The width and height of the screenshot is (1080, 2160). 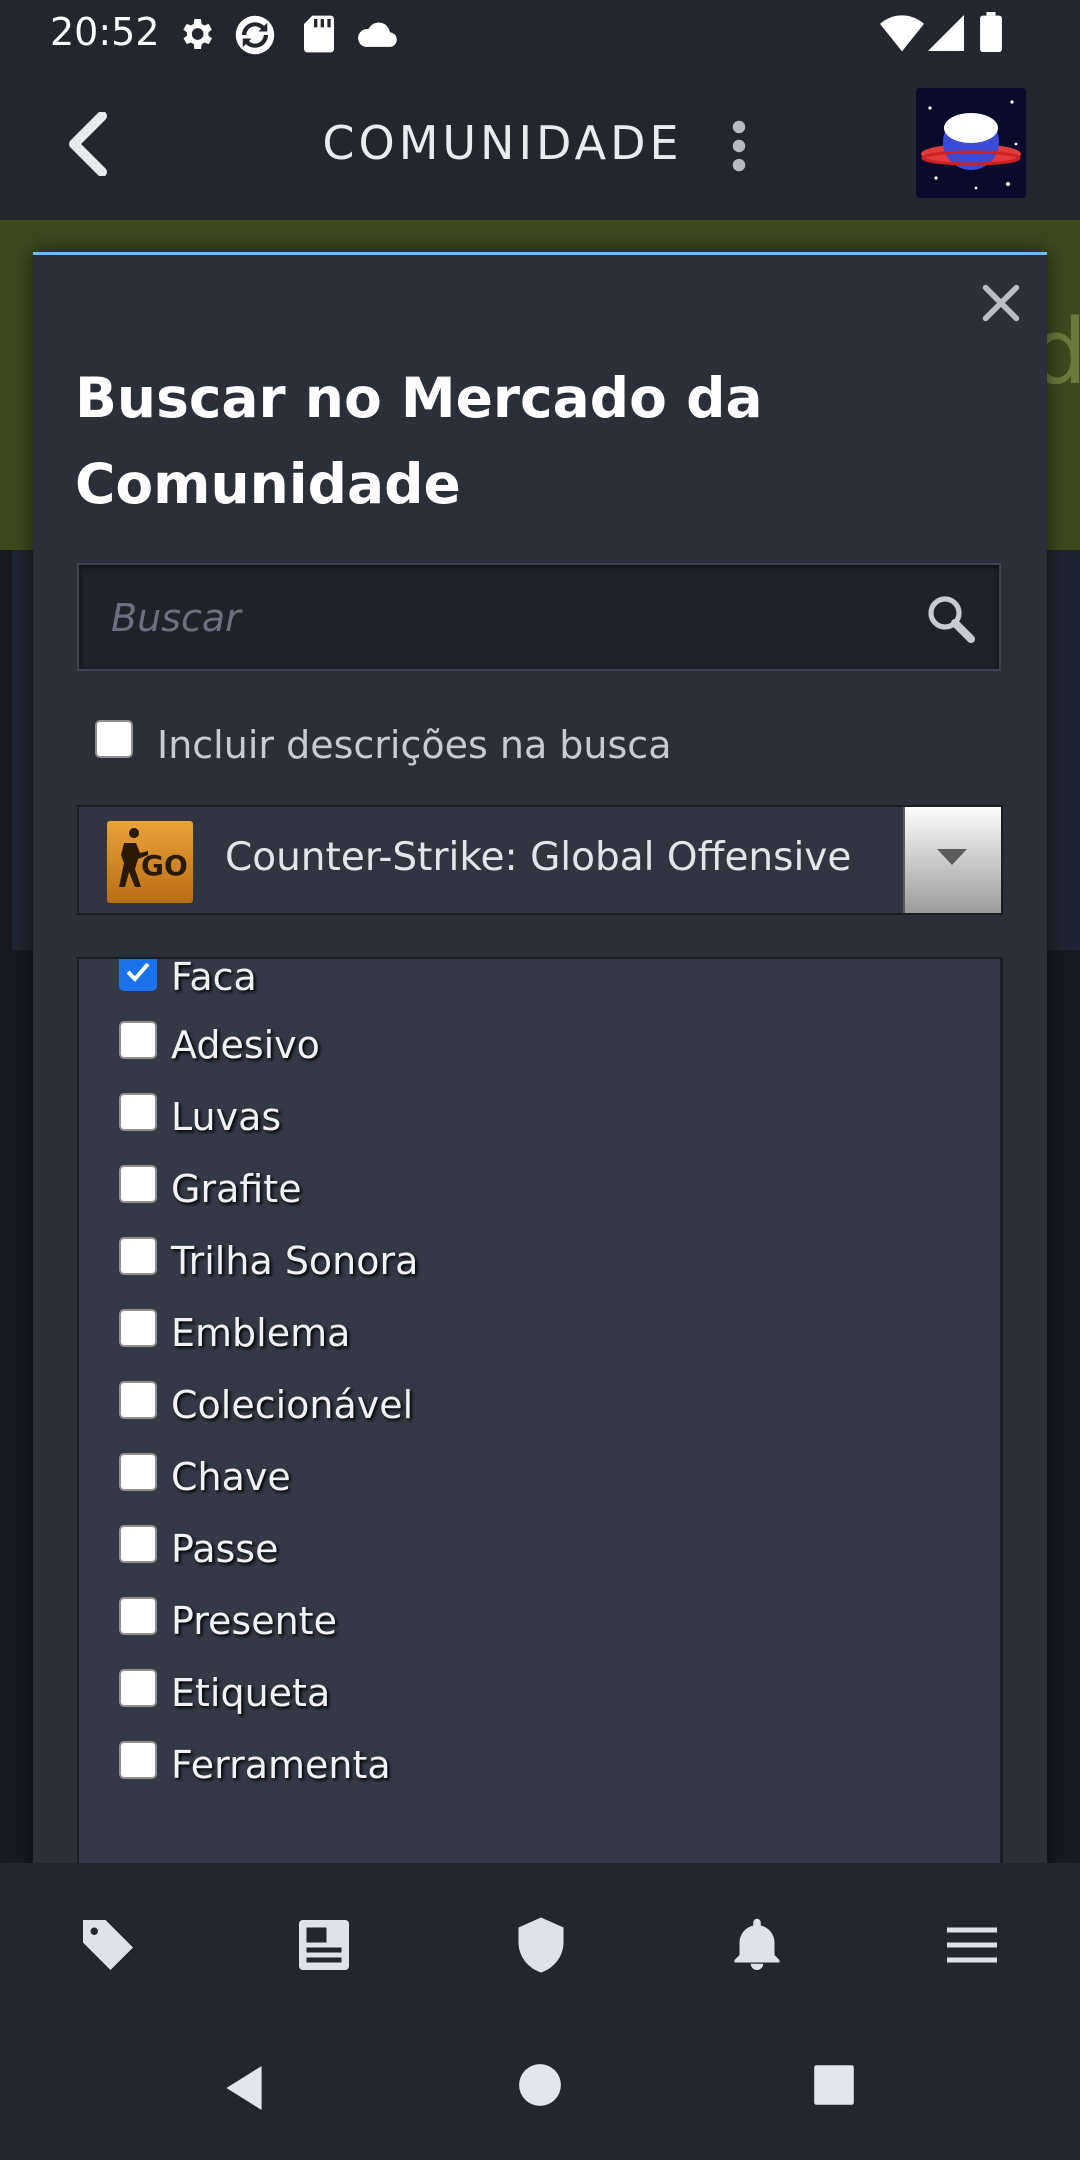 I want to click on status-time: 20:52, so click(x=105, y=32).